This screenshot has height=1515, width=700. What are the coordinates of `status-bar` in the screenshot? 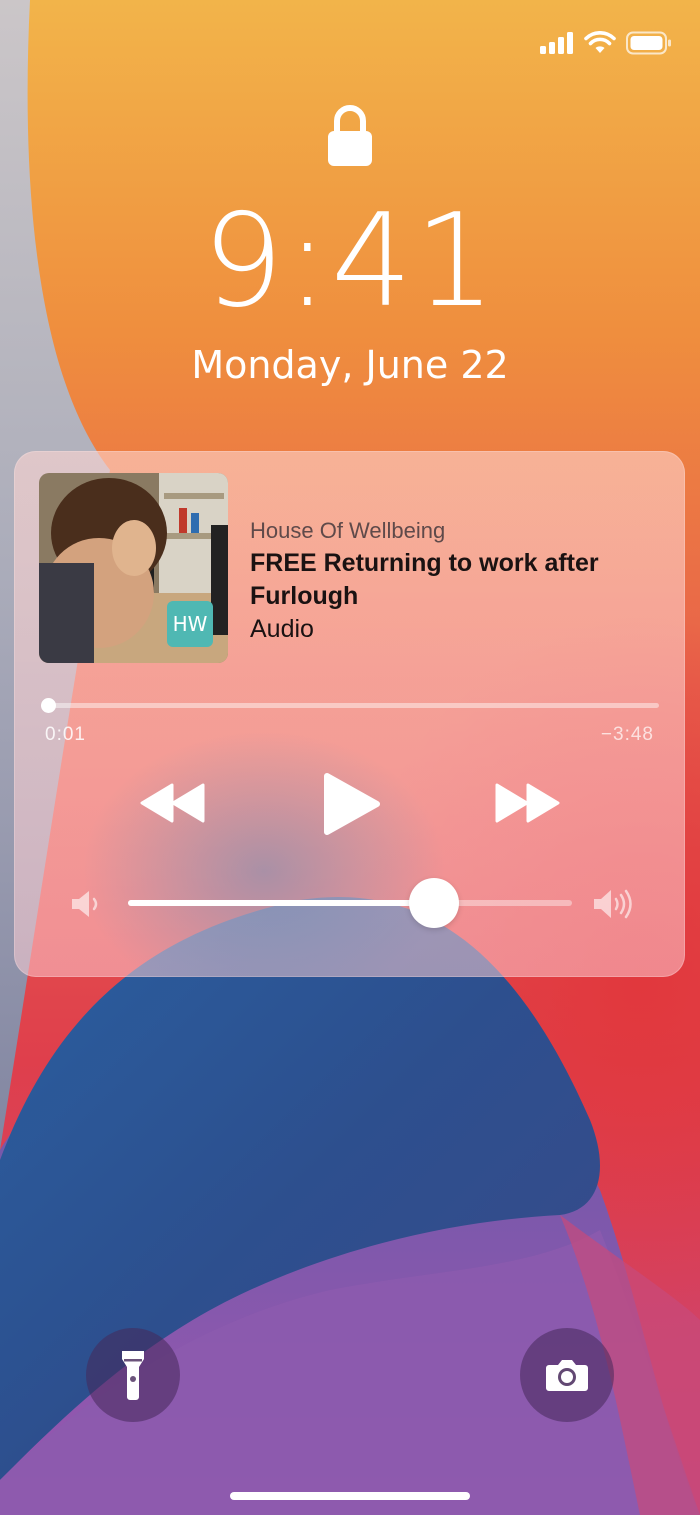 It's located at (606, 43).